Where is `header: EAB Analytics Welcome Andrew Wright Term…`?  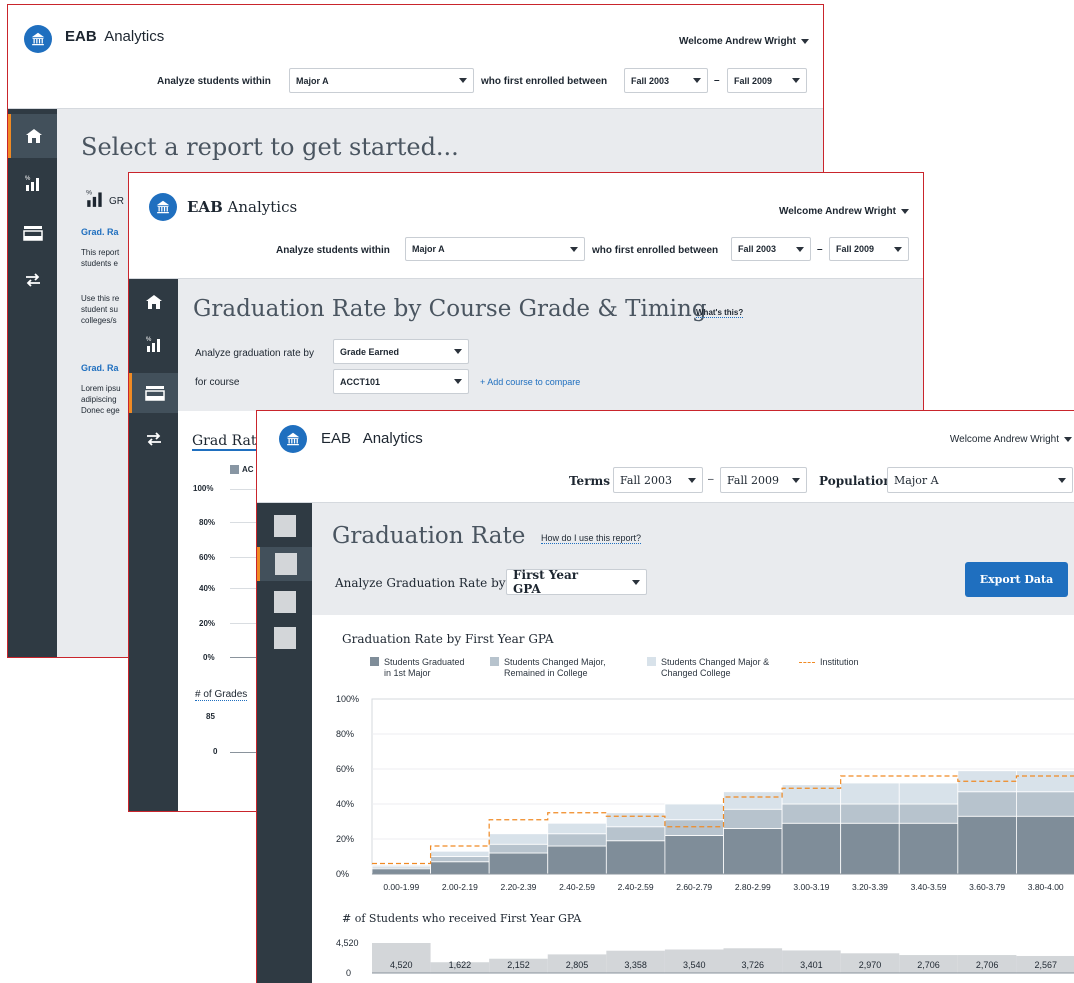 header: EAB Analytics Welcome Andrew Wright Term… is located at coordinates (665, 457).